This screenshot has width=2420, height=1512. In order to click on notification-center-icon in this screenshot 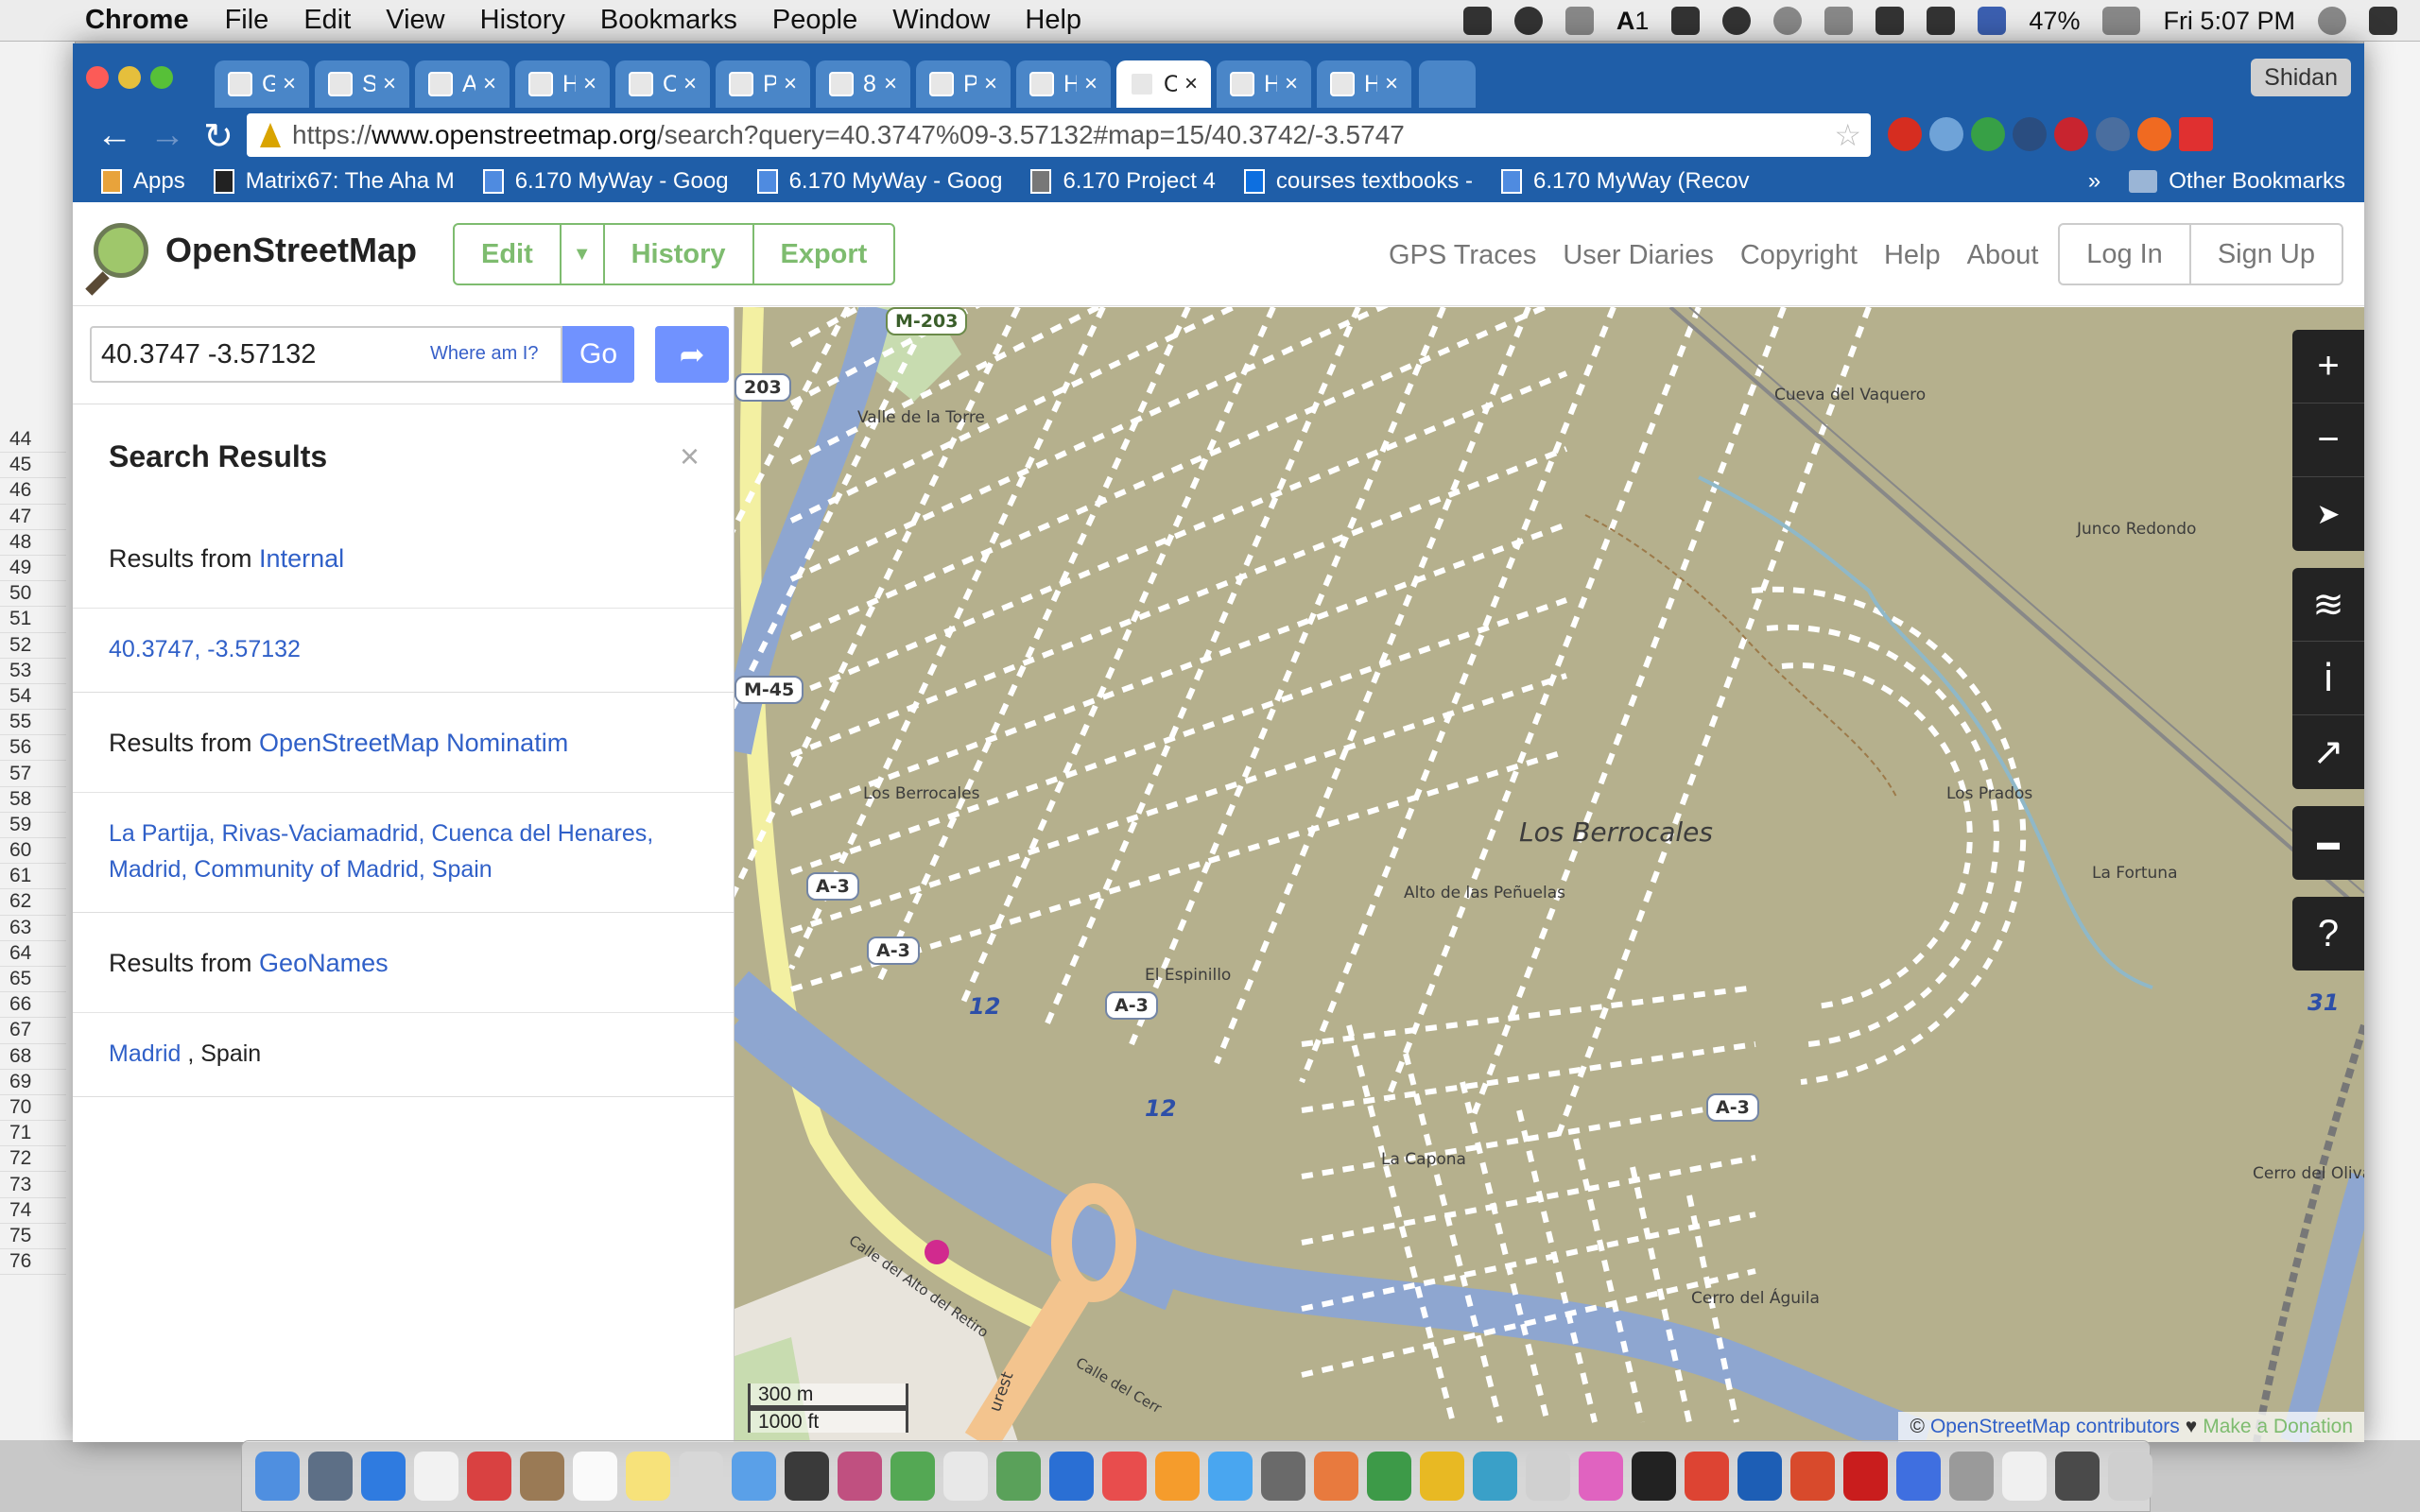, I will do `click(2383, 21)`.